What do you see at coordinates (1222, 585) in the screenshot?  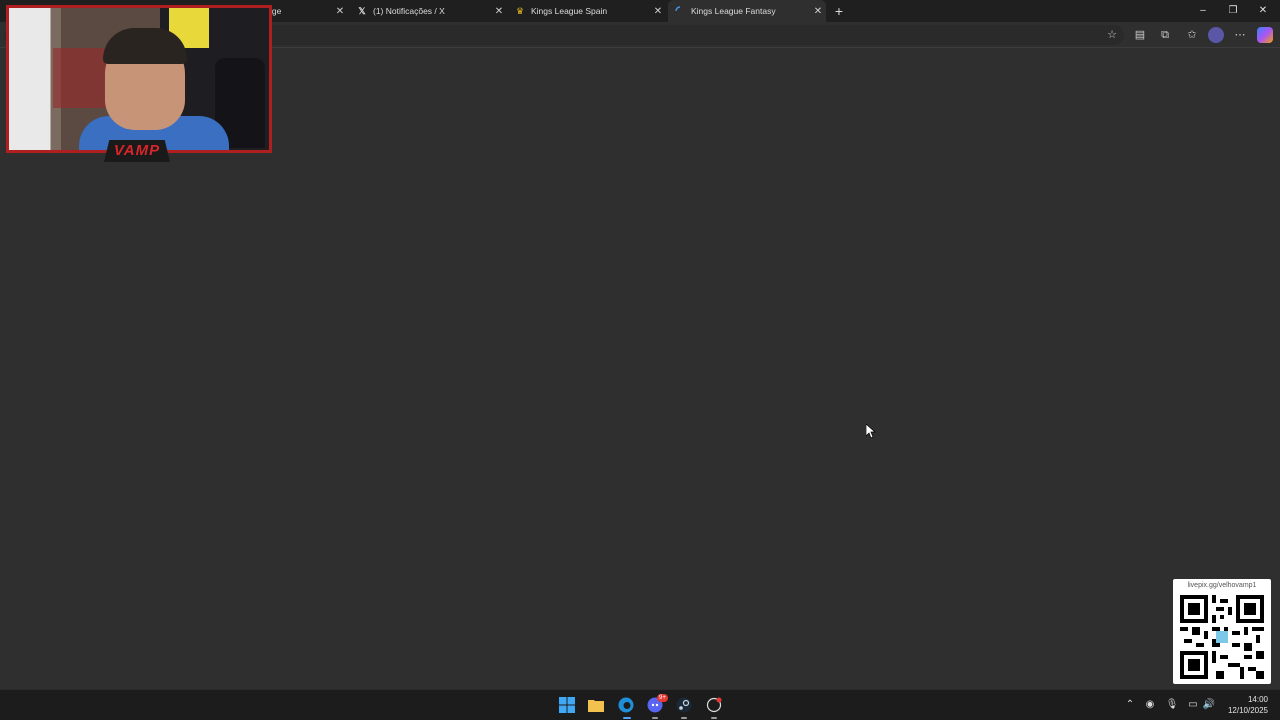 I see `qr-url-label: livepix.gg/velhovamp1` at bounding box center [1222, 585].